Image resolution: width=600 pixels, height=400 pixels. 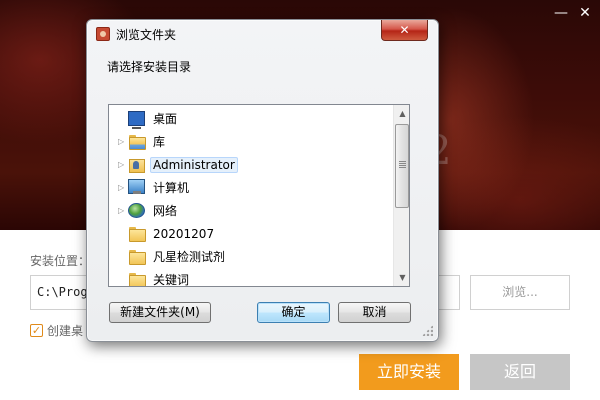 What do you see at coordinates (404, 30) in the screenshot?
I see `dialog-close-button: ✕` at bounding box center [404, 30].